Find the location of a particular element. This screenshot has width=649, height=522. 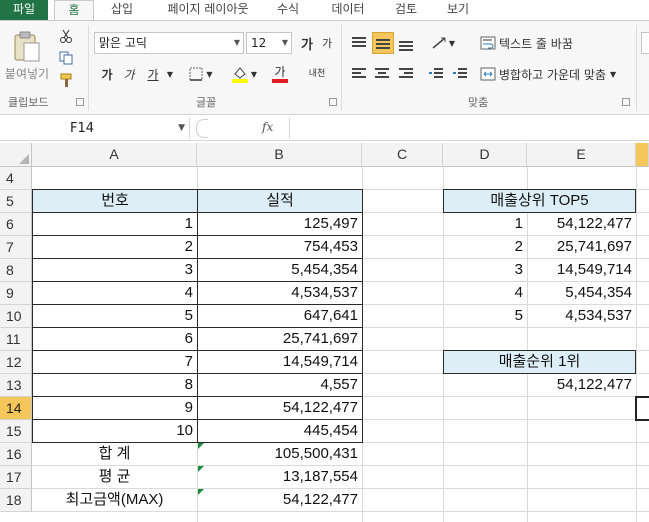

top5-rank-cell: 2 is located at coordinates (485, 247).